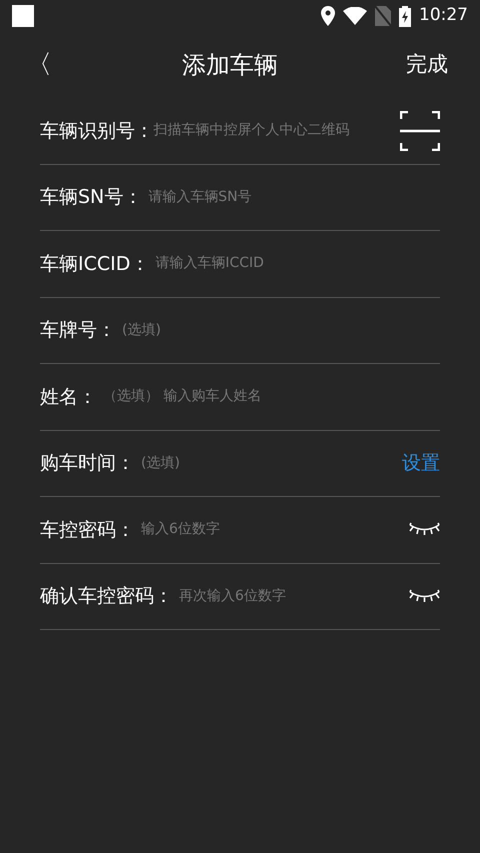 The height and width of the screenshot is (853, 480). What do you see at coordinates (268, 397) in the screenshot?
I see `input-field: （选填） 输入购车人姓名` at bounding box center [268, 397].